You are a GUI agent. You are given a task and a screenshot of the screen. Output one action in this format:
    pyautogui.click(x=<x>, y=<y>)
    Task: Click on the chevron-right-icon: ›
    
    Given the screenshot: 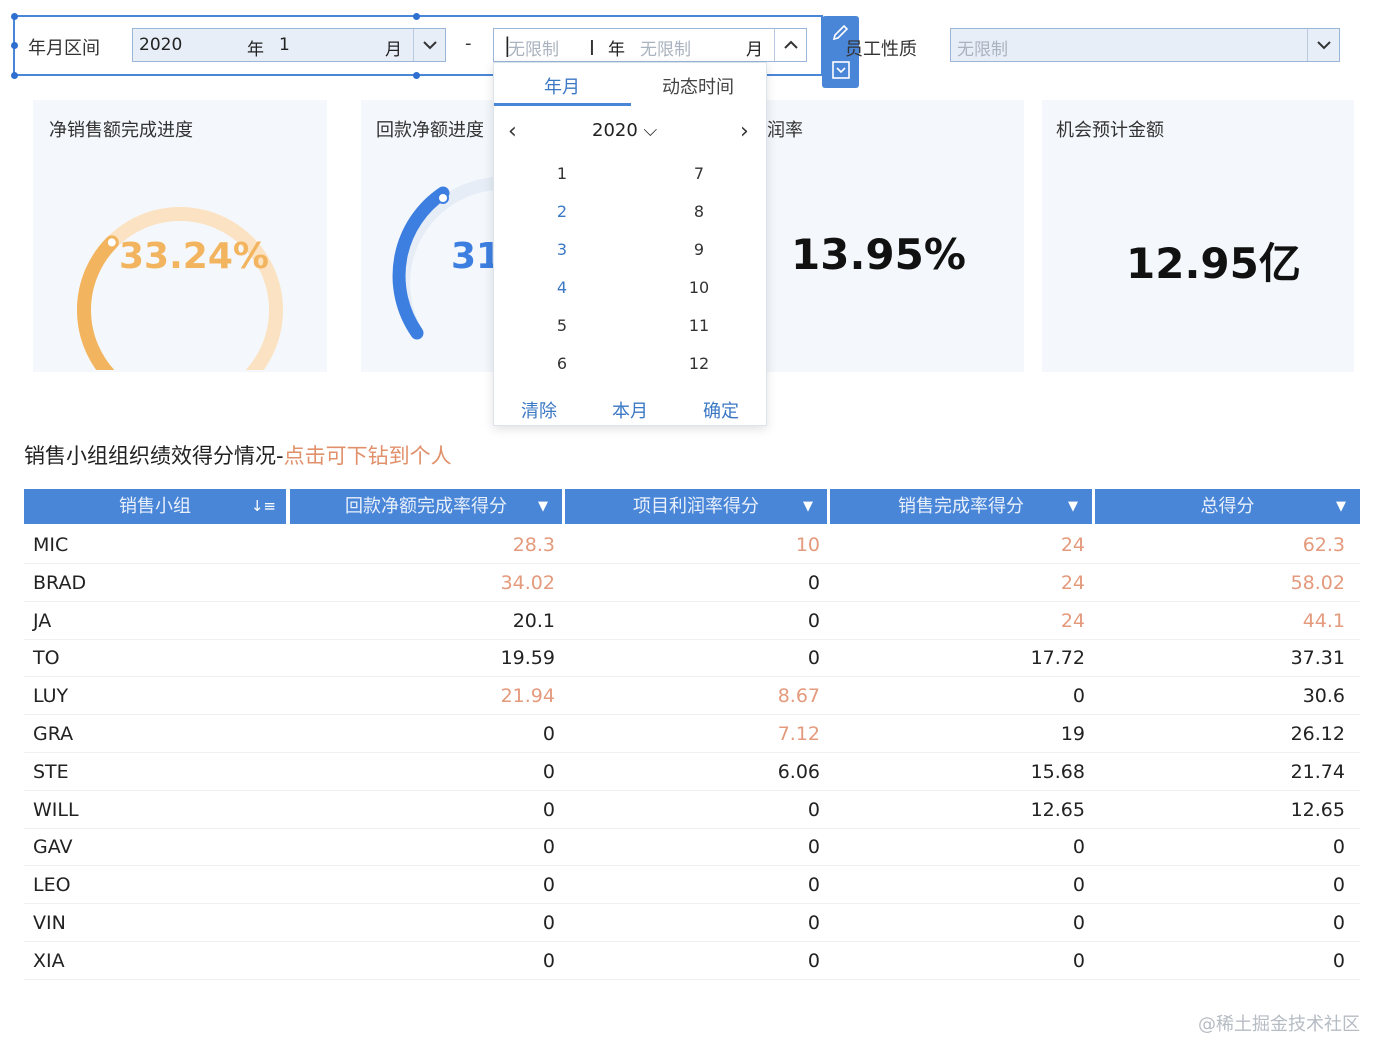 What is the action you would take?
    pyautogui.click(x=744, y=131)
    